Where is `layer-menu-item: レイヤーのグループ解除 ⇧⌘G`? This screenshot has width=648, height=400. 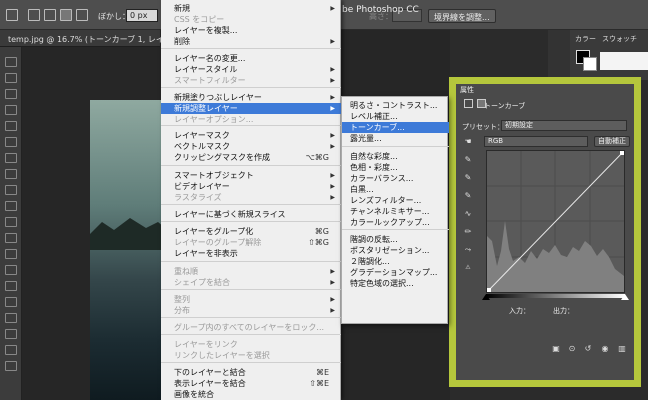
layer-menu-item: レイヤーのグループ解除 ⇧⌘G is located at coordinates (251, 242).